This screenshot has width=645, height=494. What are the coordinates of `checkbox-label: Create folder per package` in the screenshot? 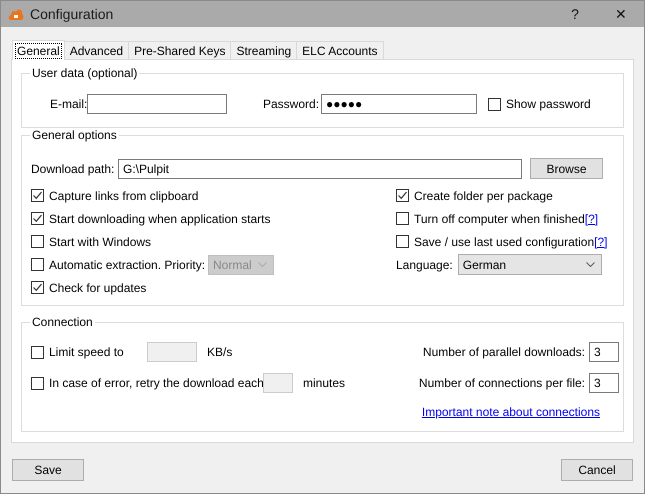 It's located at (484, 195).